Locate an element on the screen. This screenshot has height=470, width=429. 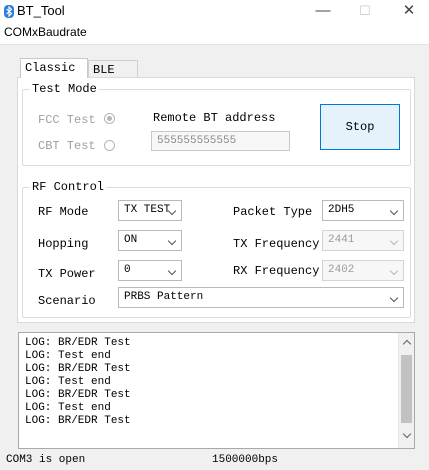
rf-mode-select: TX TEST is located at coordinates (150, 210).